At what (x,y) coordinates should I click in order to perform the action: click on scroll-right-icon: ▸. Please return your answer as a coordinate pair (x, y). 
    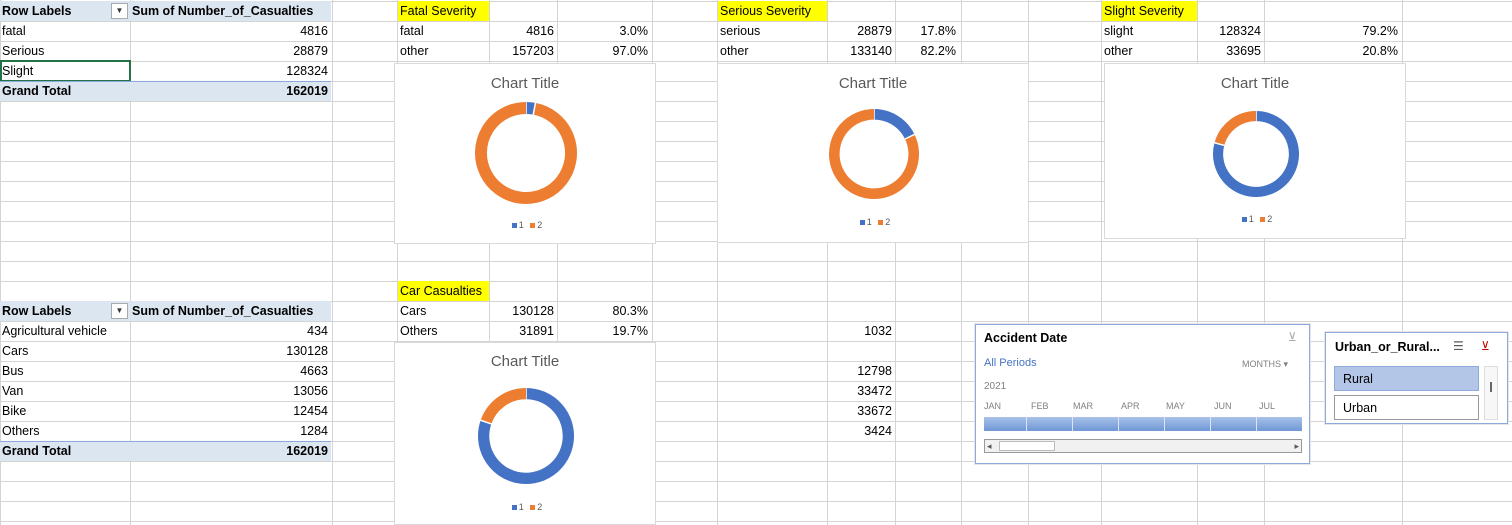
    Looking at the image, I should click on (1296, 446).